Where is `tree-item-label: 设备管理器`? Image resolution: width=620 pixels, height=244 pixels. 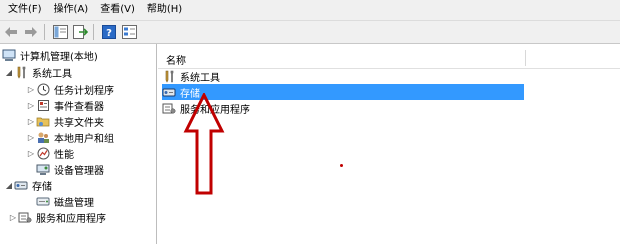
tree-item-label: 设备管理器 is located at coordinates (79, 171).